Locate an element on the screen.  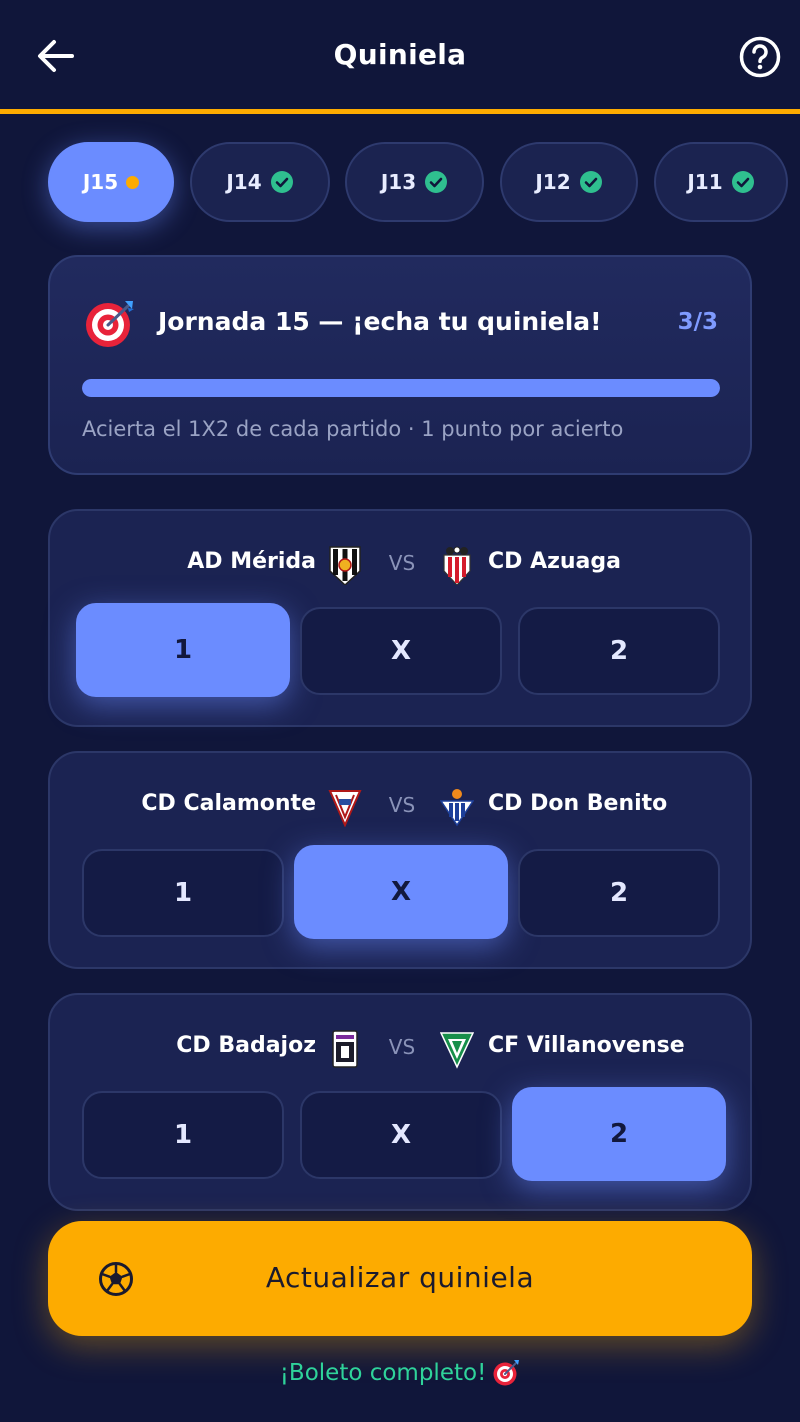
update-quiniela-label: Actualizar quiniela is located at coordinates (400, 1277).